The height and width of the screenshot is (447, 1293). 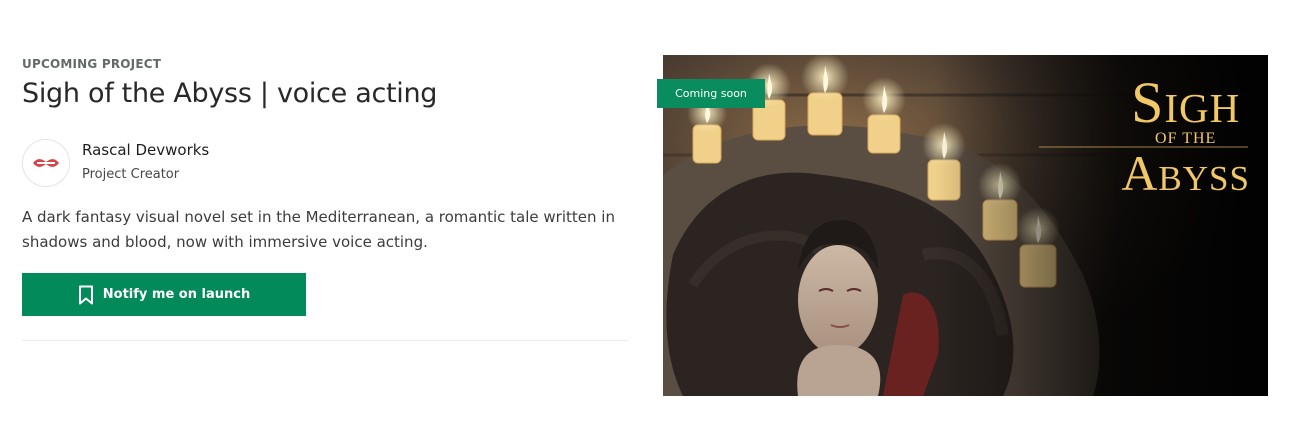 I want to click on rascal-devworks-logo, so click(x=46, y=163).